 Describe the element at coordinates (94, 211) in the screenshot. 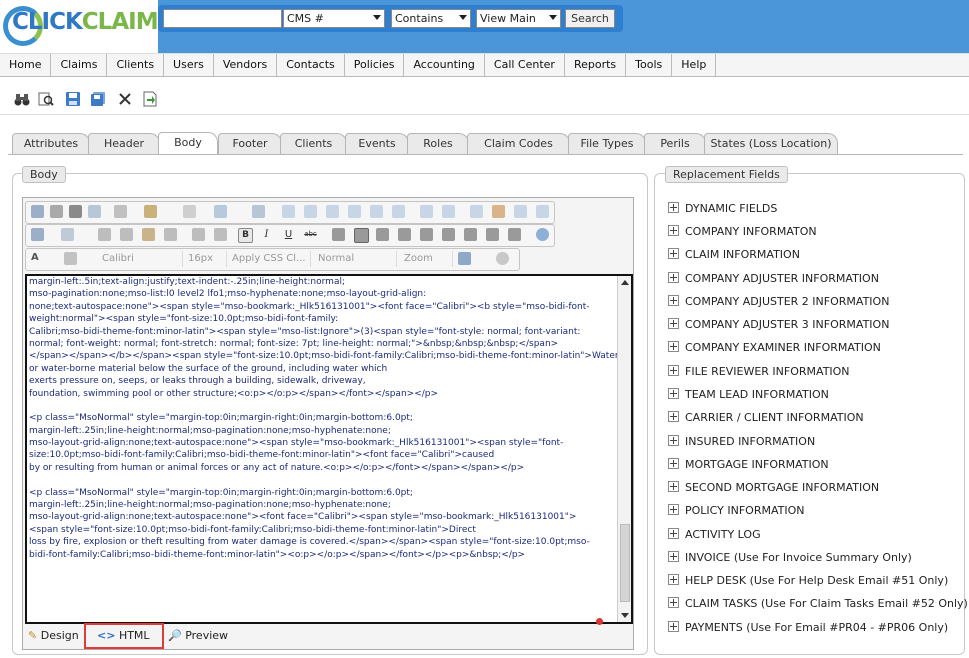

I see `spellcheck-icon` at that location.